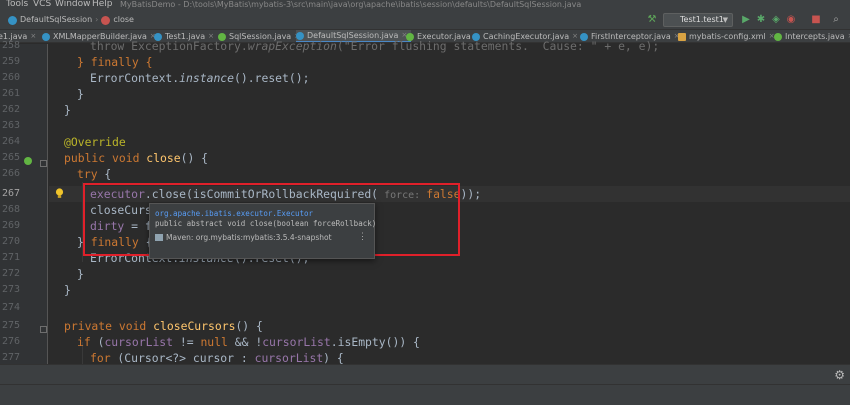  Describe the element at coordinates (10, 325) in the screenshot. I see `line-number: 275` at that location.